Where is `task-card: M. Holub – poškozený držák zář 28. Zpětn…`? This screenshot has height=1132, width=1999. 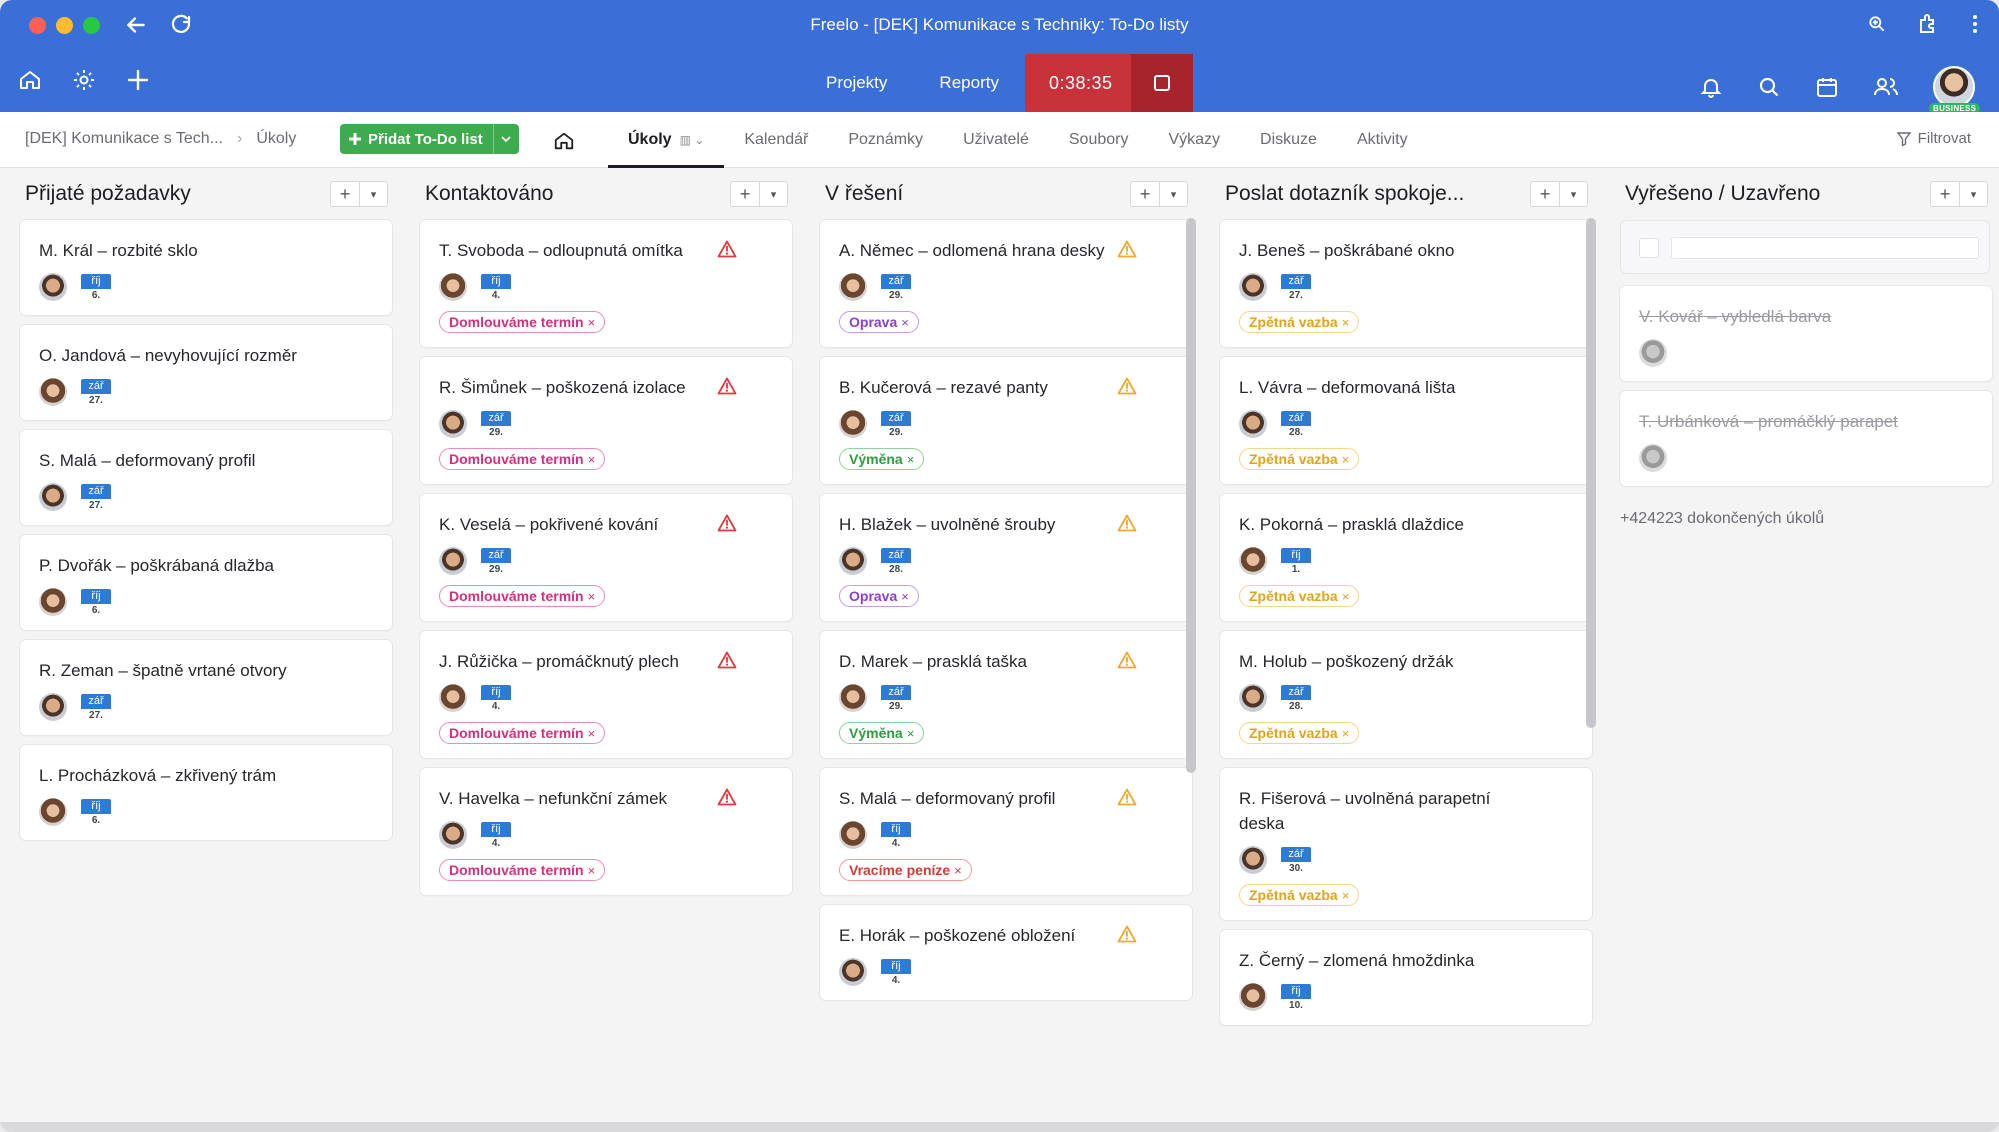
task-card: M. Holub – poškozený držák zář 28. Zpětn… is located at coordinates (1406, 694).